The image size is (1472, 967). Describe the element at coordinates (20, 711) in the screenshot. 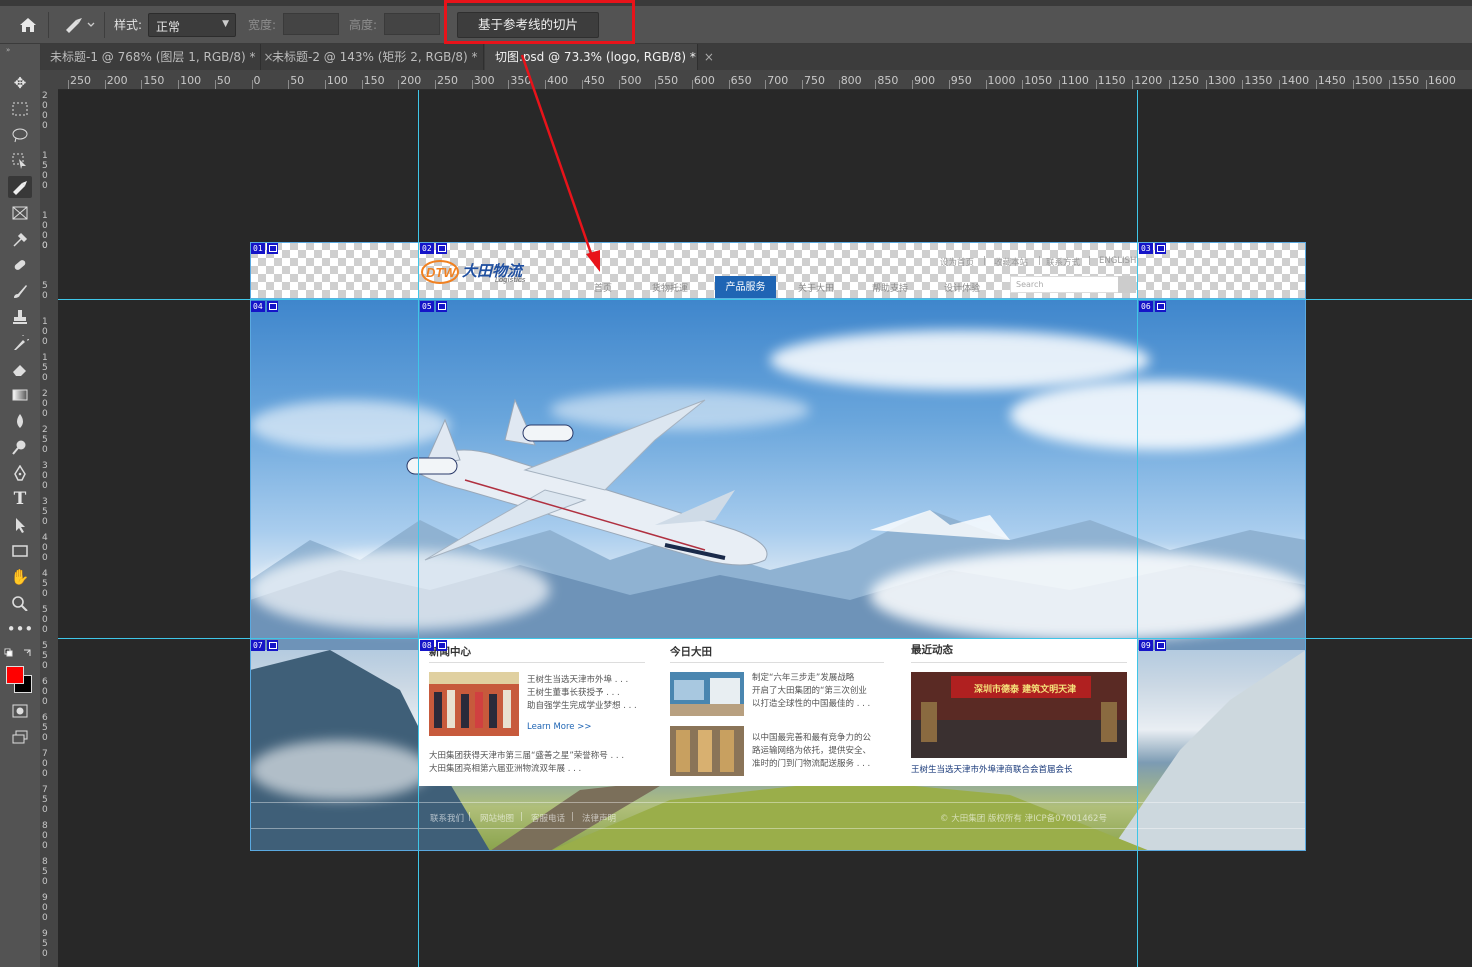

I see `quick-mask-icon` at that location.